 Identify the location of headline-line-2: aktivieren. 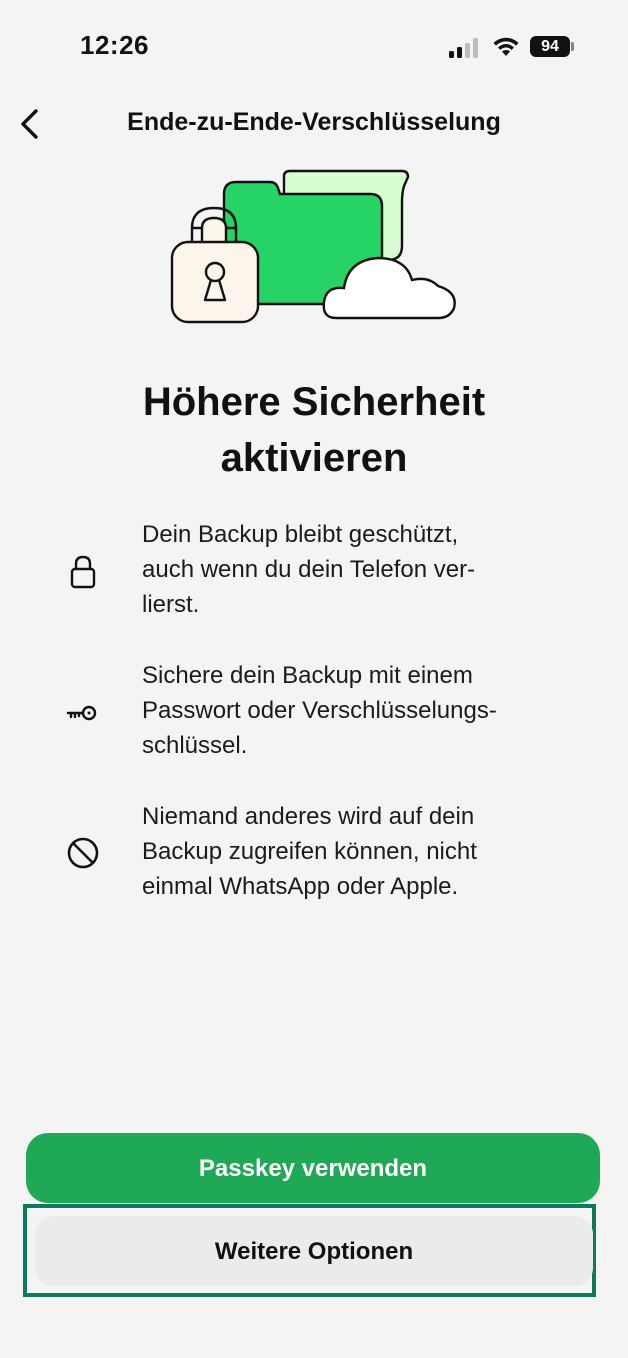
(314, 458).